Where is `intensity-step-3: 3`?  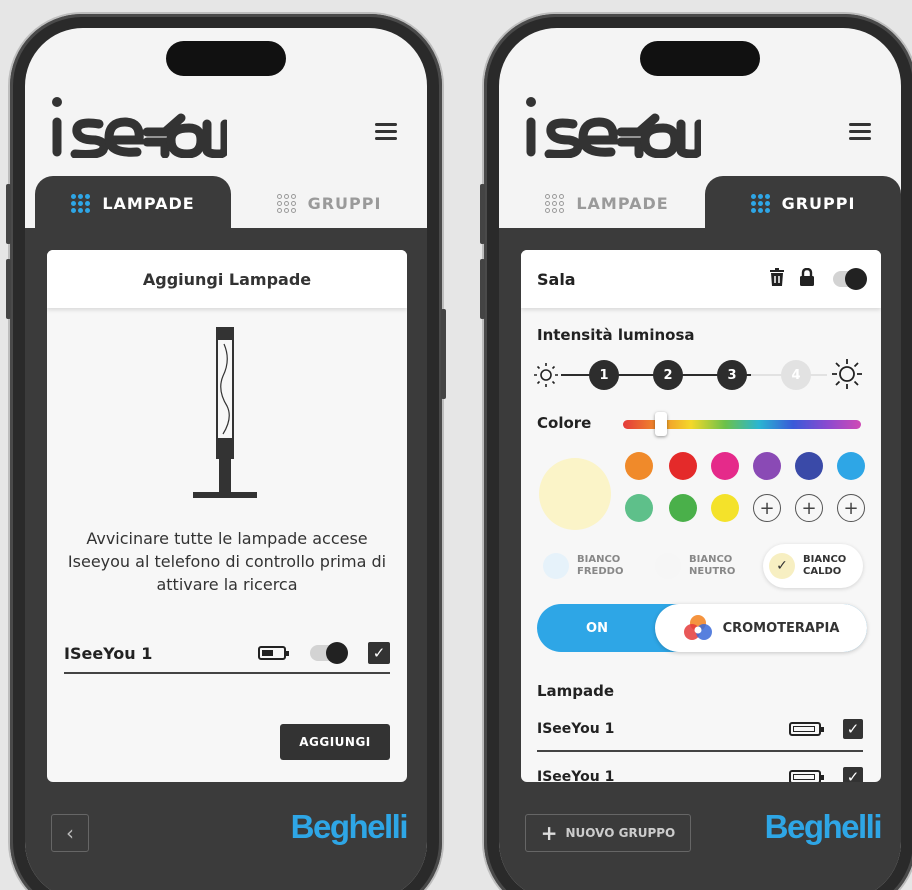
intensity-step-3: 3 is located at coordinates (732, 375).